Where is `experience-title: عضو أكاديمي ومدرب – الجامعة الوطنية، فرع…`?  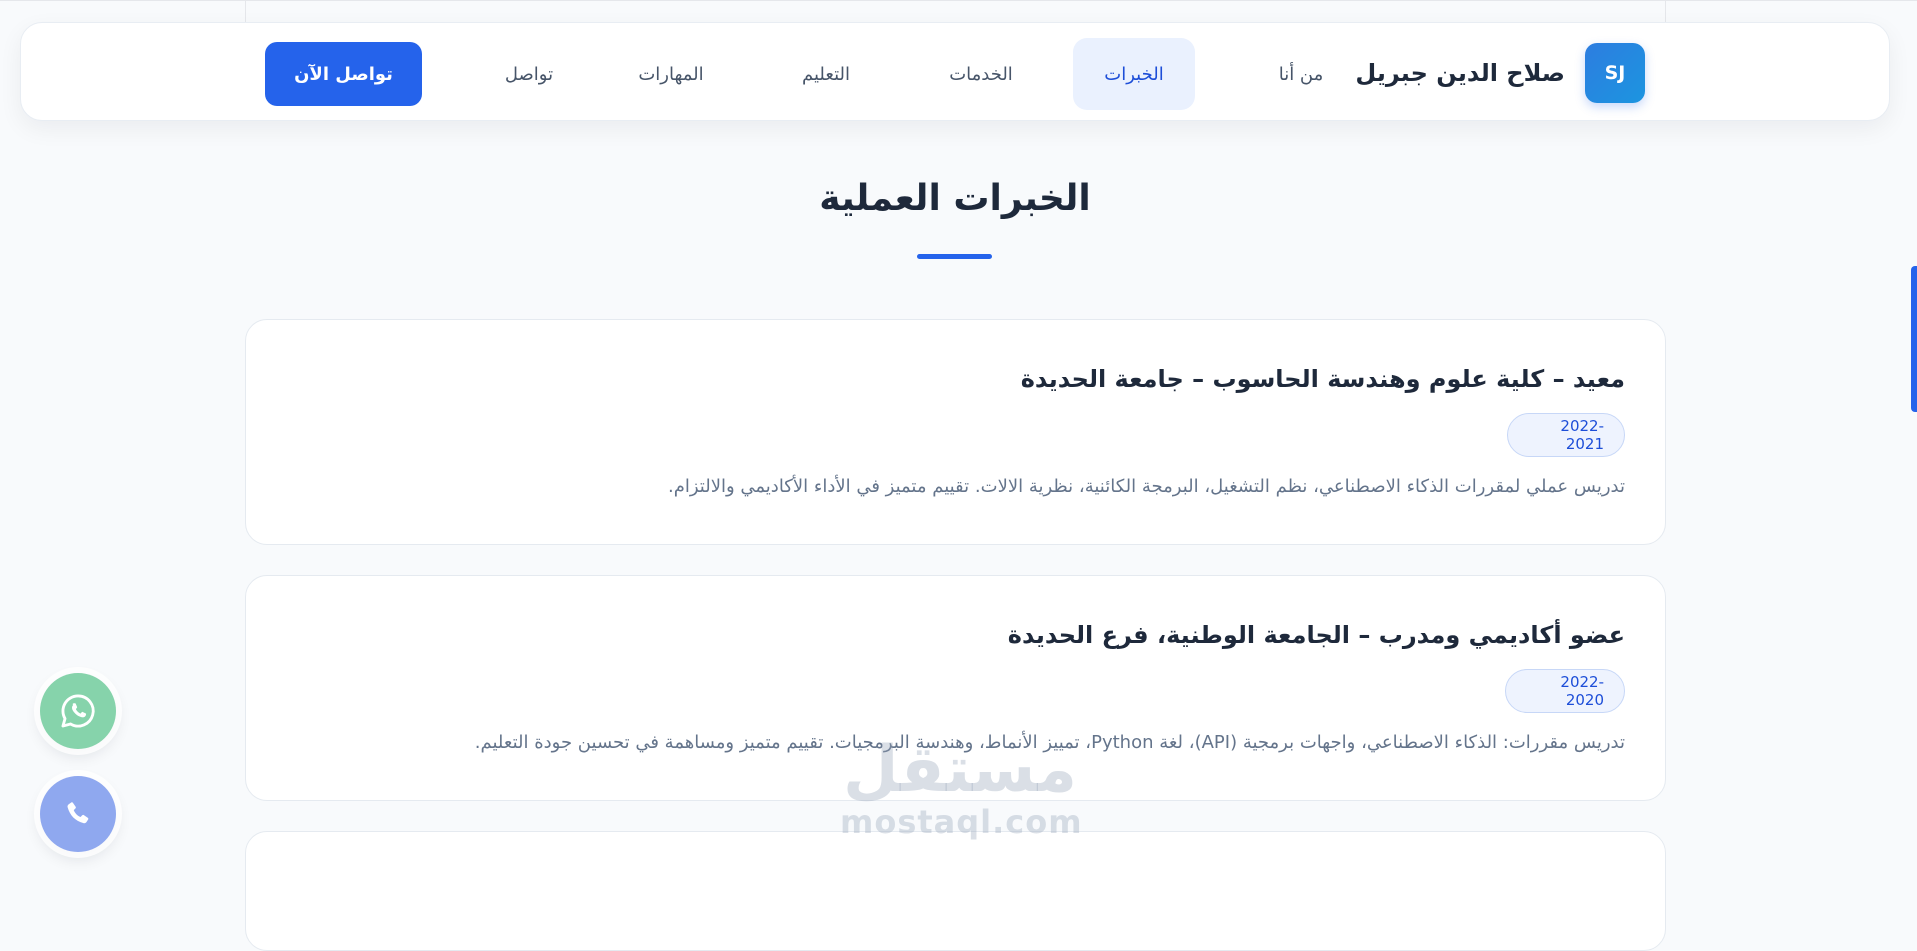
experience-title: عضو أكاديمي ومدرب – الجامعة الوطنية، فرع… is located at coordinates (1316, 635).